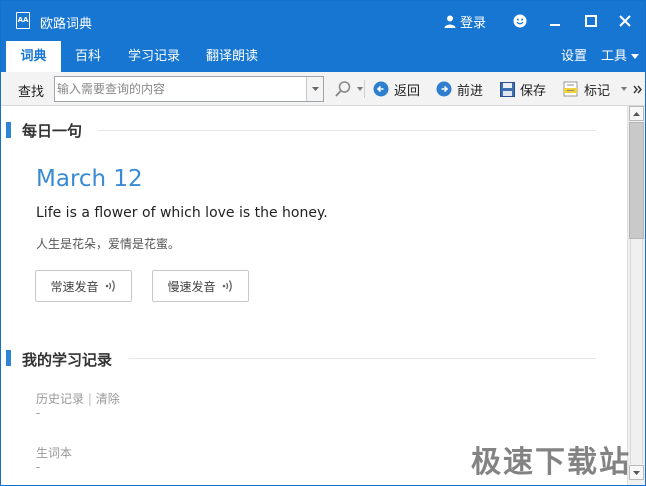 The width and height of the screenshot is (646, 486). I want to click on vocabulary-book-label: 生词本, so click(54, 452).